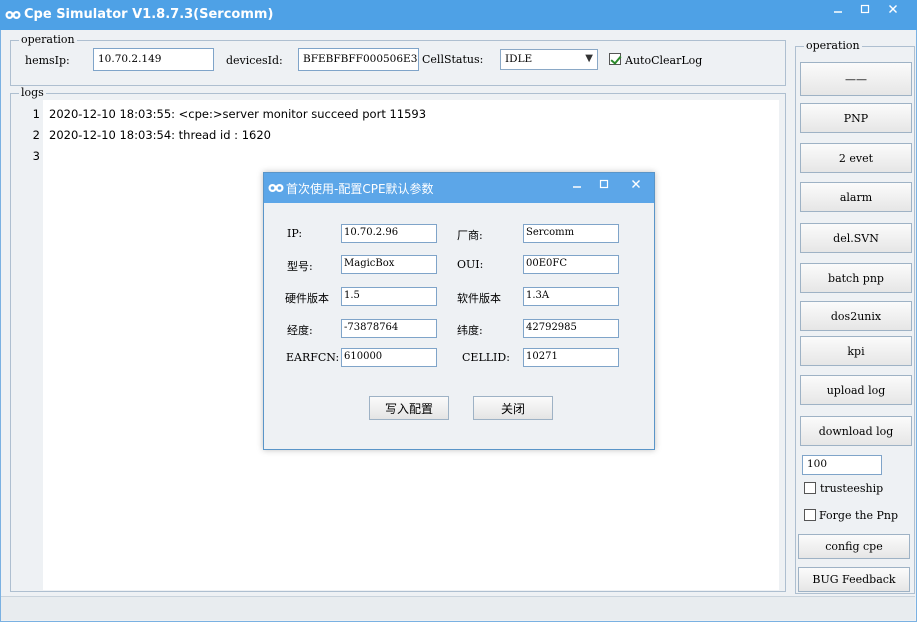 The image size is (917, 622). What do you see at coordinates (856, 118) in the screenshot?
I see `pnp-button: PNP` at bounding box center [856, 118].